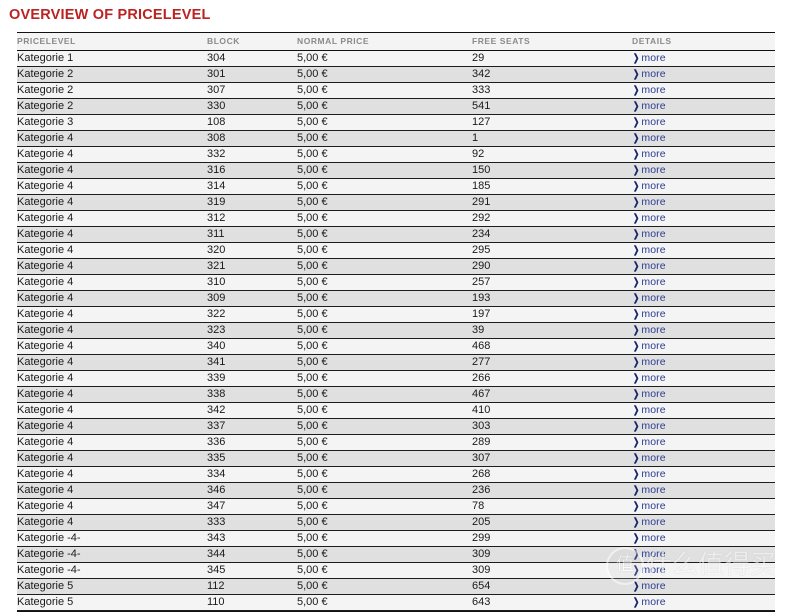 This screenshot has height=612, width=792. I want to click on cell-free-seats: 234, so click(552, 234).